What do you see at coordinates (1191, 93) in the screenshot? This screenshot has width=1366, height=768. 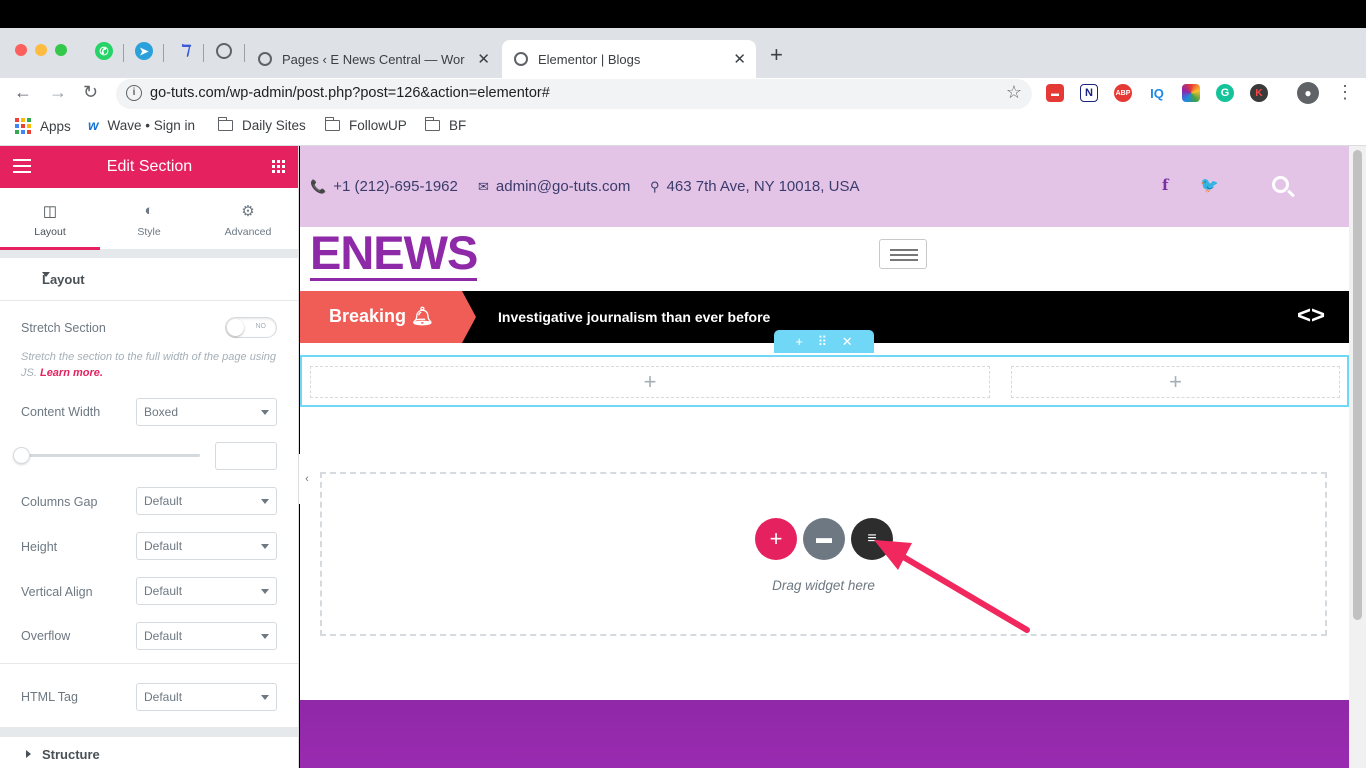 I see `color-picker-icon` at bounding box center [1191, 93].